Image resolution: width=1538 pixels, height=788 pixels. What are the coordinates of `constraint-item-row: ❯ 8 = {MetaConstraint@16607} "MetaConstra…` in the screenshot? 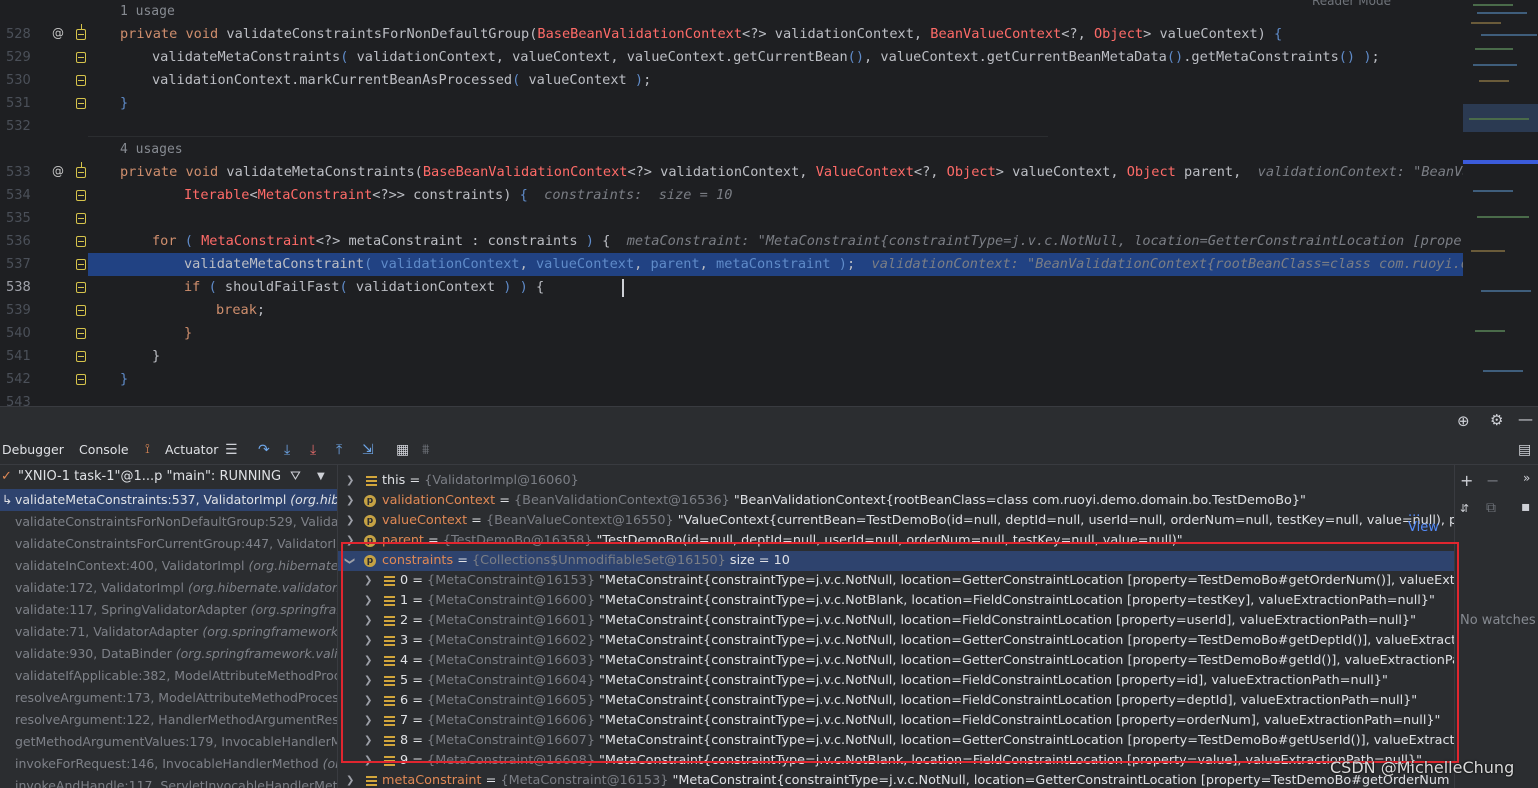 It's located at (896, 741).